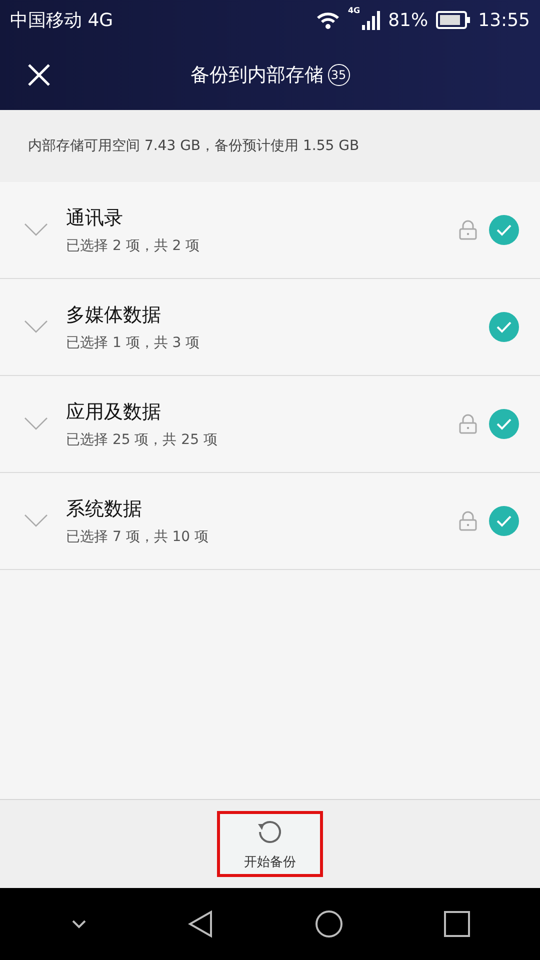 The image size is (540, 960). Describe the element at coordinates (354, 10) in the screenshot. I see `network-label: 4G` at that location.